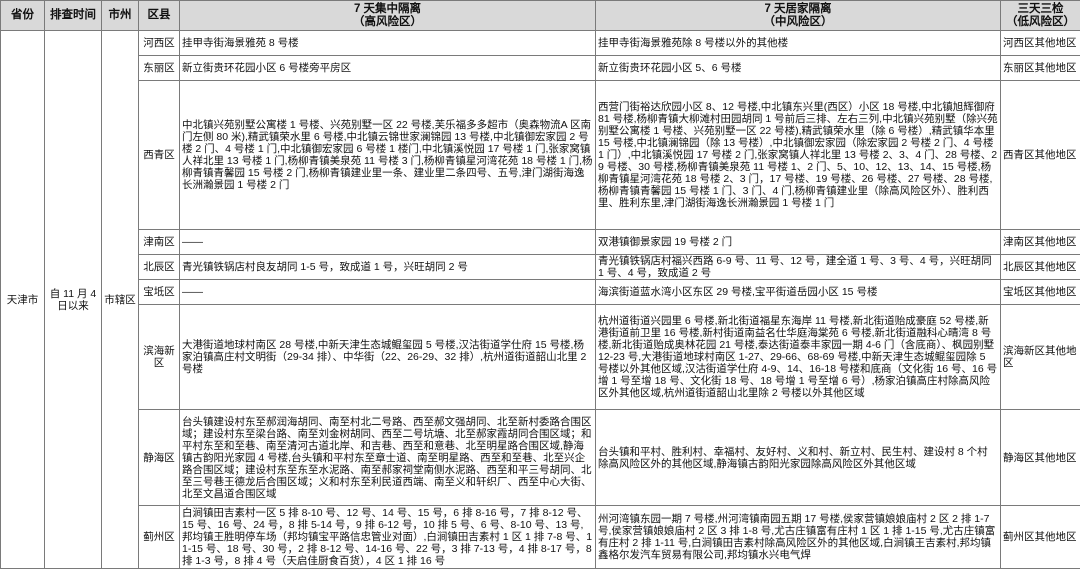  Describe the element at coordinates (120, 16) in the screenshot. I see `header-city: 市州` at that location.